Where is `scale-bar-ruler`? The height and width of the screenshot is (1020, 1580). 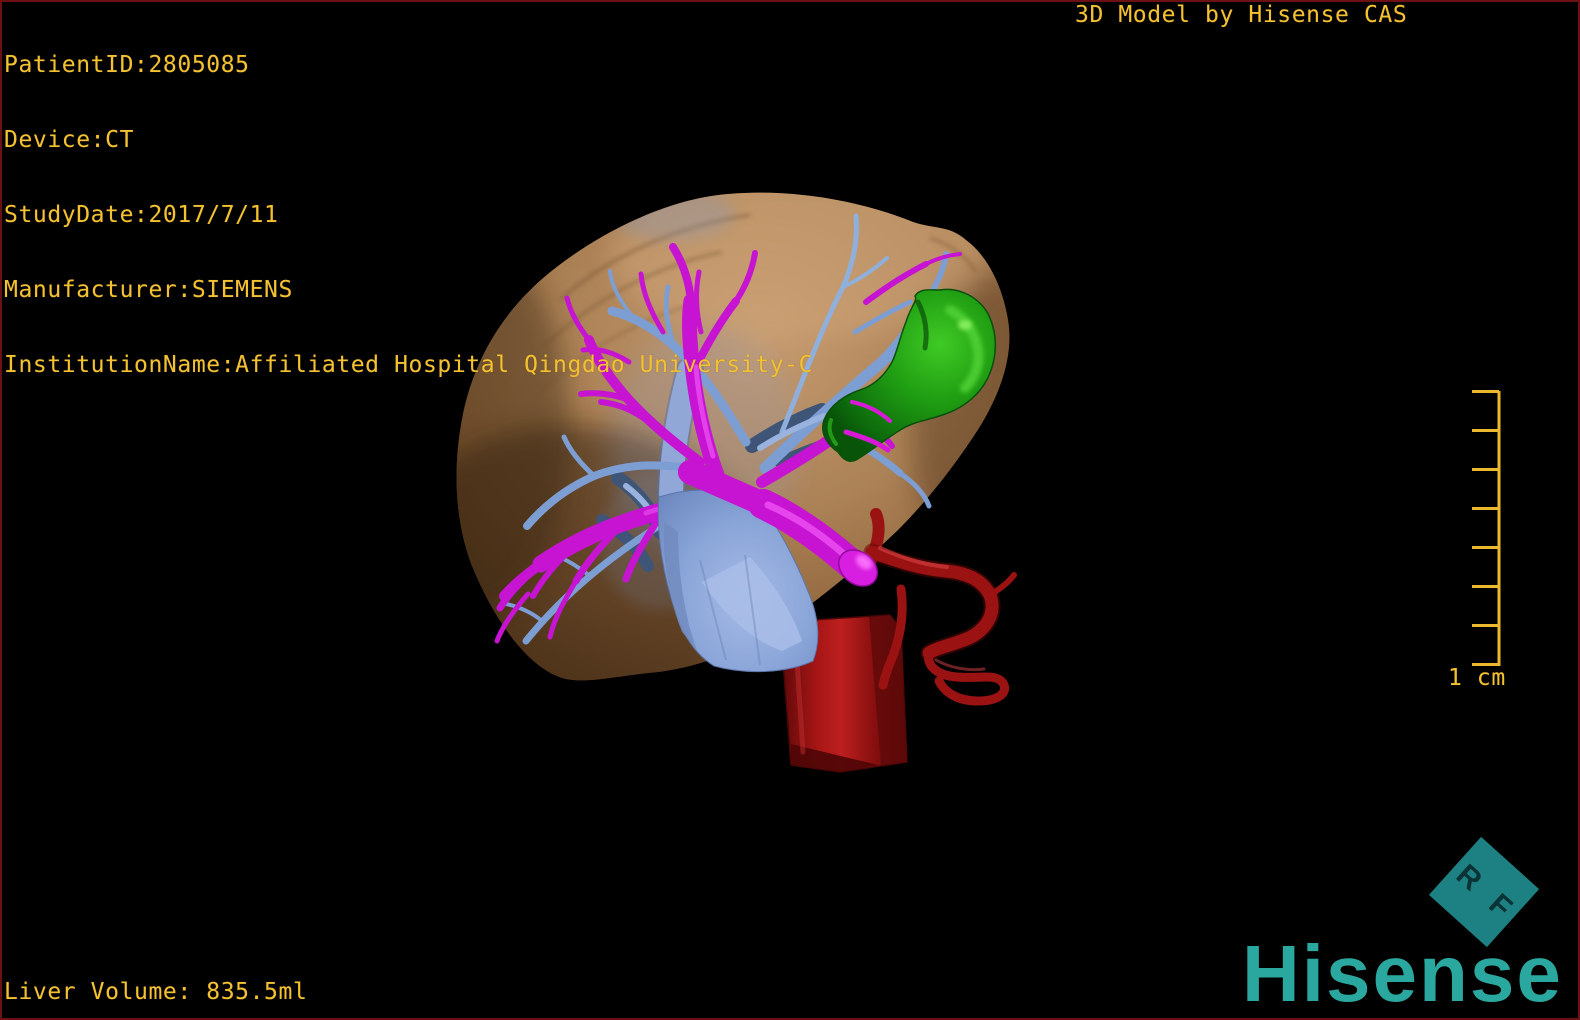
scale-bar-ruler is located at coordinates (1486, 528).